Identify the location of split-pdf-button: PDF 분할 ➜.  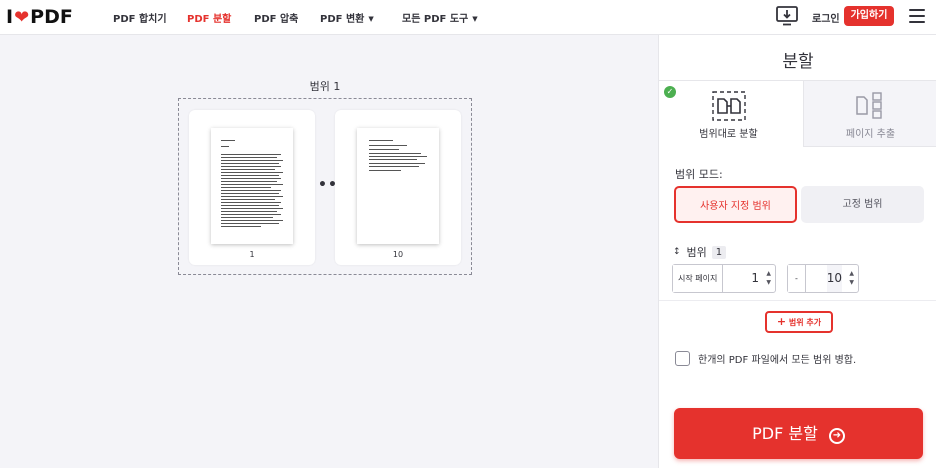
(798, 433).